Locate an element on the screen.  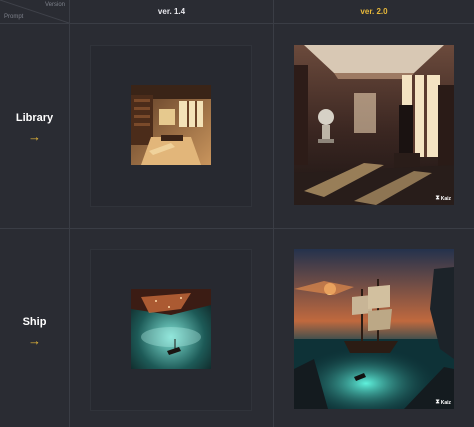
v20-ship-image: ⧗ Kaiz is located at coordinates (374, 329).